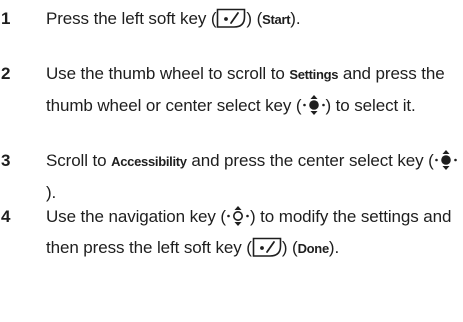 The image size is (463, 322). Describe the element at coordinates (149, 161) in the screenshot. I see `ui-term-accessibility: Accessibility` at that location.